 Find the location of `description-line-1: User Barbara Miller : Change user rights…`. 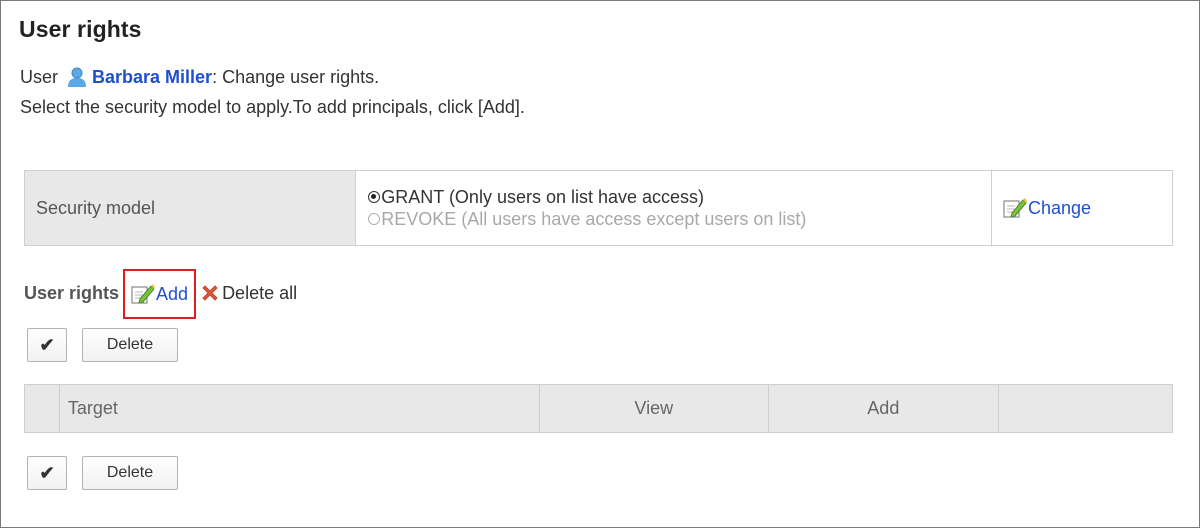

description-line-1: User Barbara Miller : Change user rights… is located at coordinates (199, 77).